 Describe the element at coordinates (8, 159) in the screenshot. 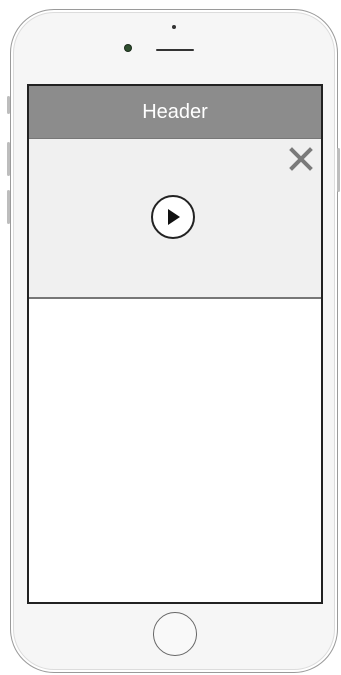

I see `volume-up-button` at that location.